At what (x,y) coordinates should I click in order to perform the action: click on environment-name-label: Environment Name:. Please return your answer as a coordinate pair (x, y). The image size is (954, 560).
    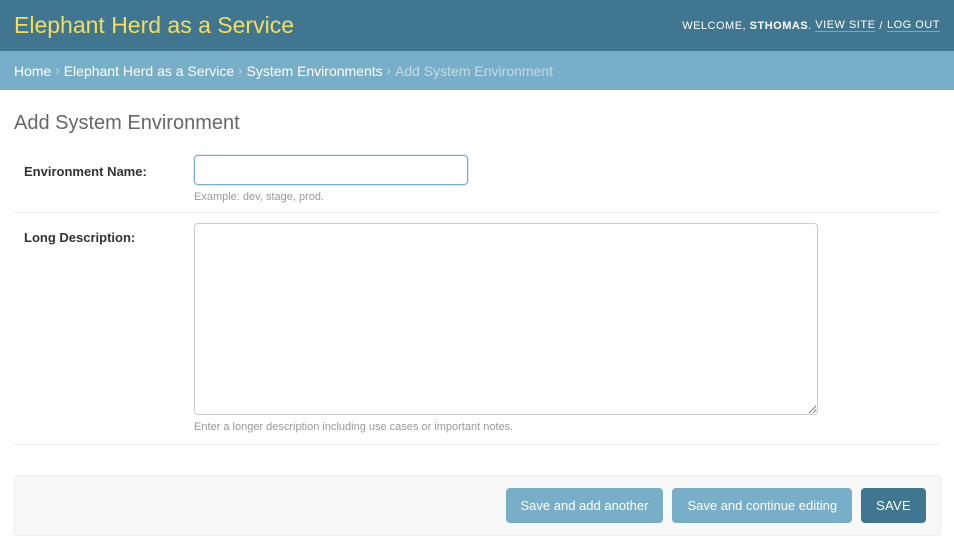
    Looking at the image, I should click on (85, 171).